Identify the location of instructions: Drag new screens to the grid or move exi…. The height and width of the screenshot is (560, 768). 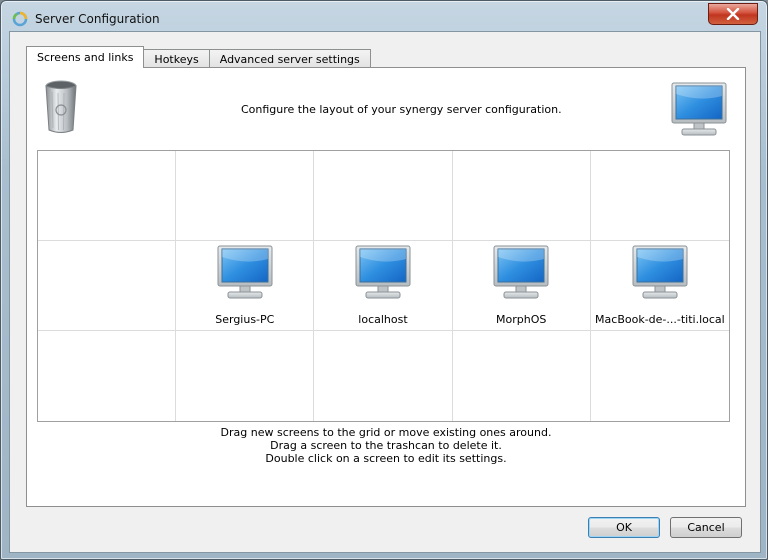
(386, 445).